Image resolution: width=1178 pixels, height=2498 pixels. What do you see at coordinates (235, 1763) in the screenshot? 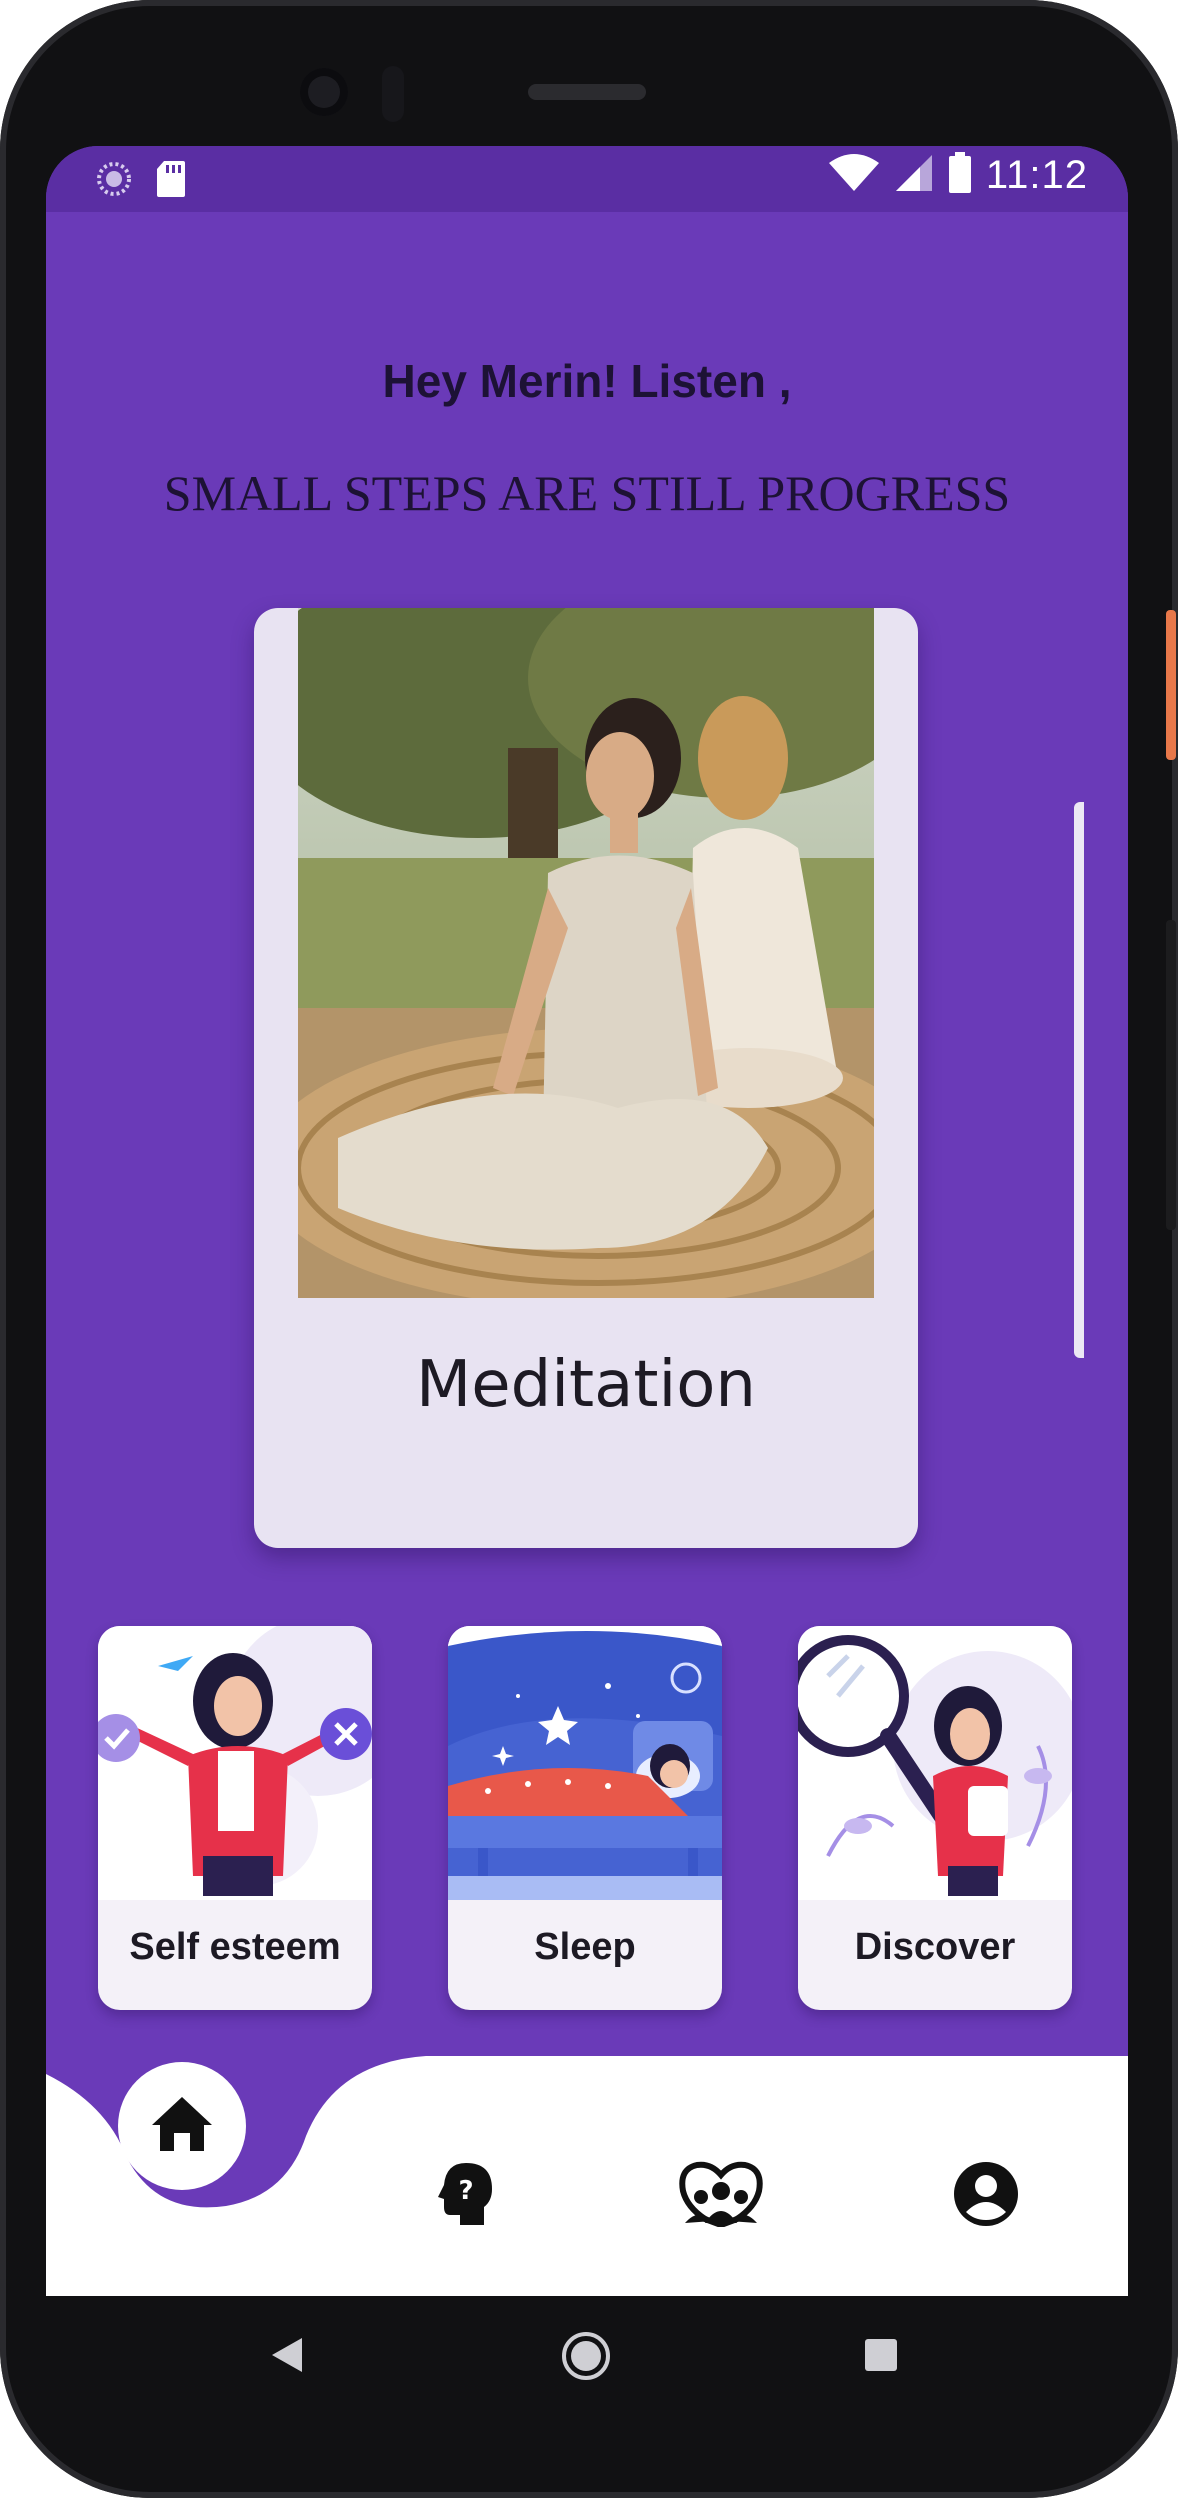
I see `self-esteem-illustration` at bounding box center [235, 1763].